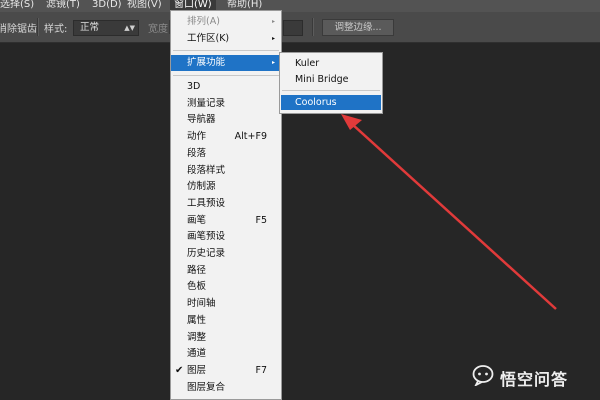 Image resolution: width=600 pixels, height=400 pixels. What do you see at coordinates (250, 137) in the screenshot?
I see `menu-item-shortcut: Alt+F9` at bounding box center [250, 137].